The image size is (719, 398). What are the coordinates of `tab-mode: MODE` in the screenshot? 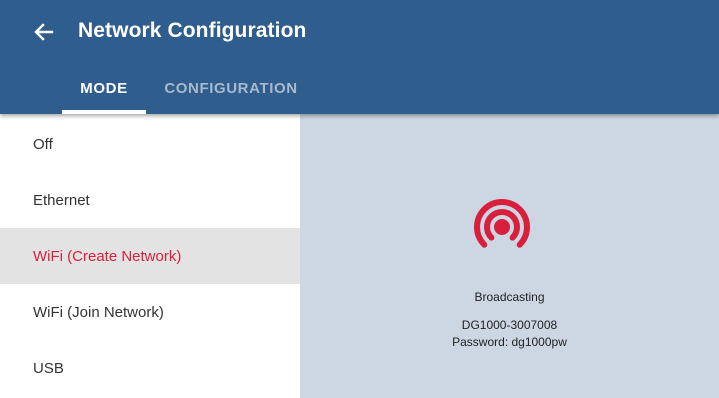 It's located at (104, 97).